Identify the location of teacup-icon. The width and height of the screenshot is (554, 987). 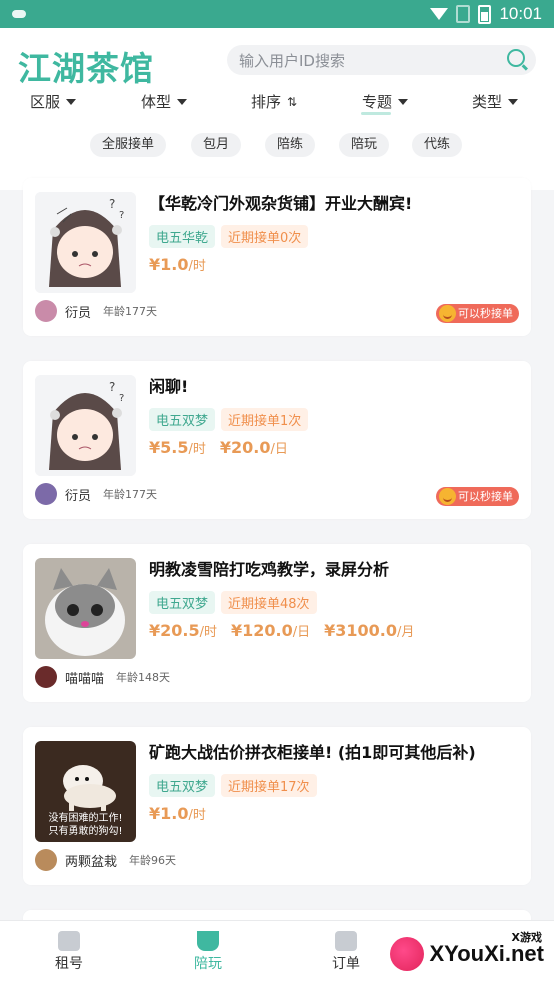
(208, 941).